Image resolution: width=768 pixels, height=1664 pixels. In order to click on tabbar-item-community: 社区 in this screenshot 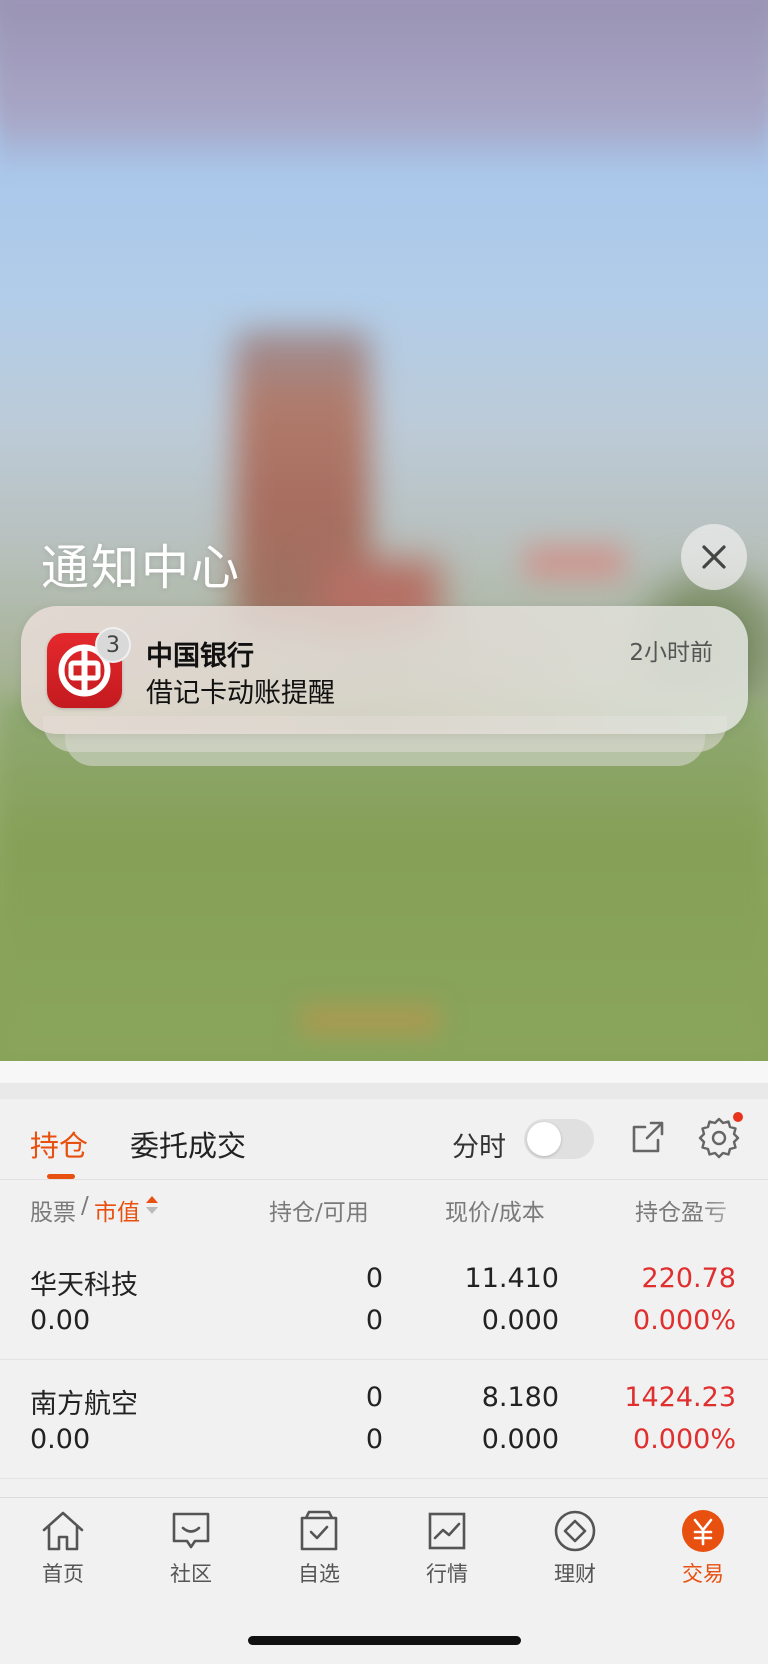, I will do `click(191, 1548)`.